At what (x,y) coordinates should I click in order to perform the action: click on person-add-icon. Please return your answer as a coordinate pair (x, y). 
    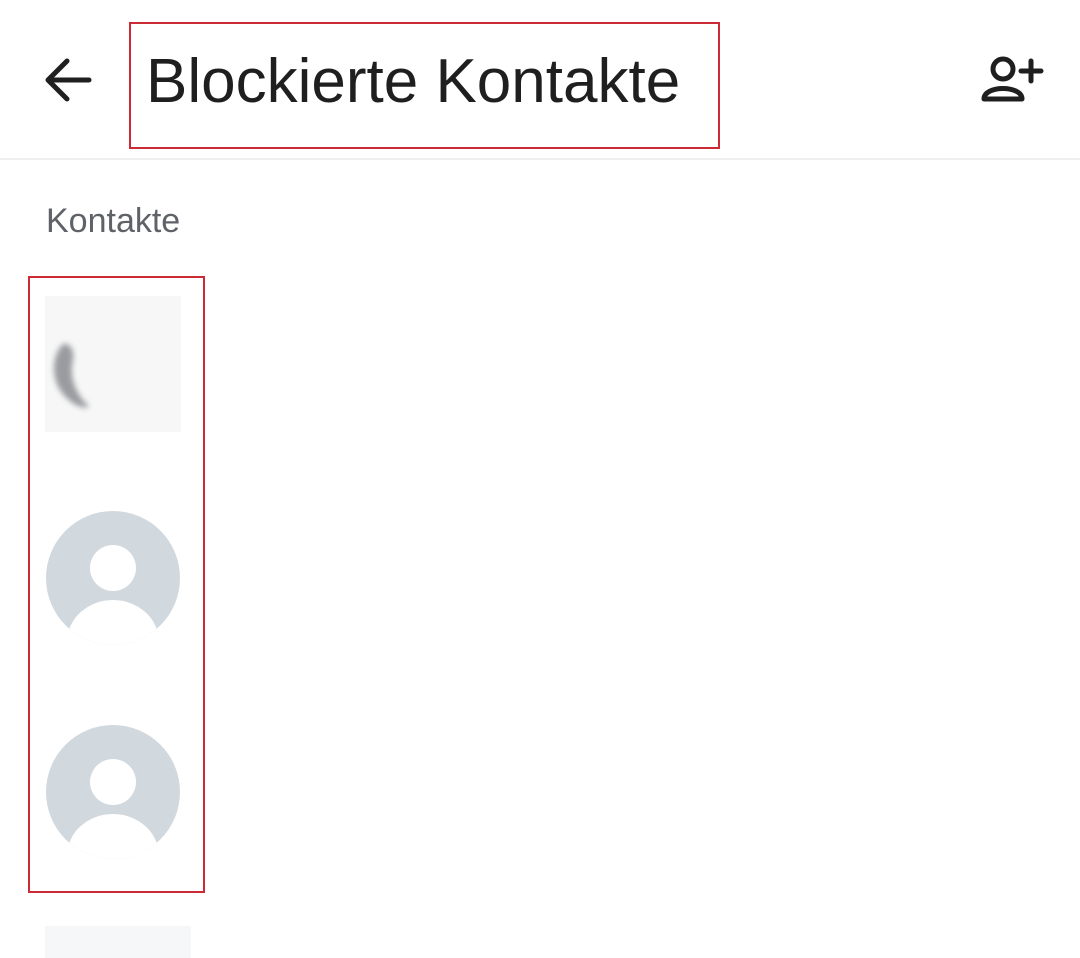
    Looking at the image, I should click on (1012, 79).